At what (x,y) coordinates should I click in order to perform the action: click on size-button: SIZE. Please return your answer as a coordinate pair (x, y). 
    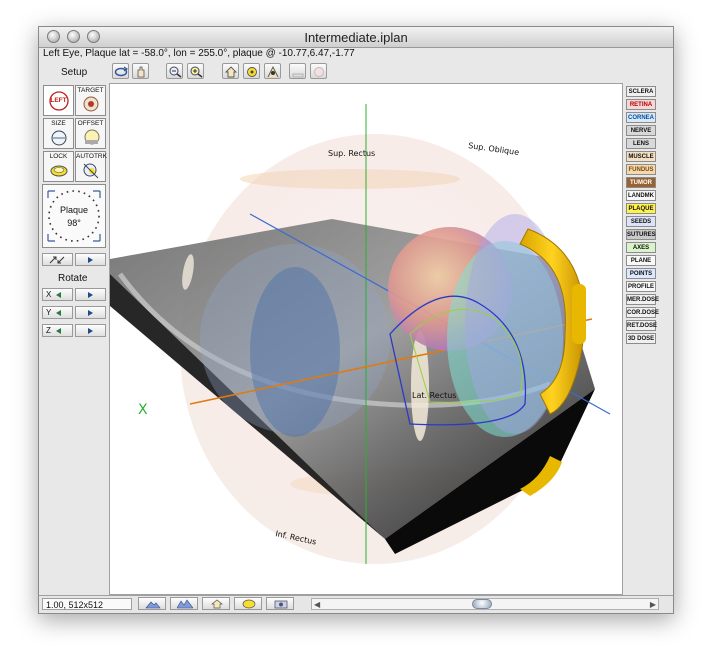
    Looking at the image, I should click on (58, 133).